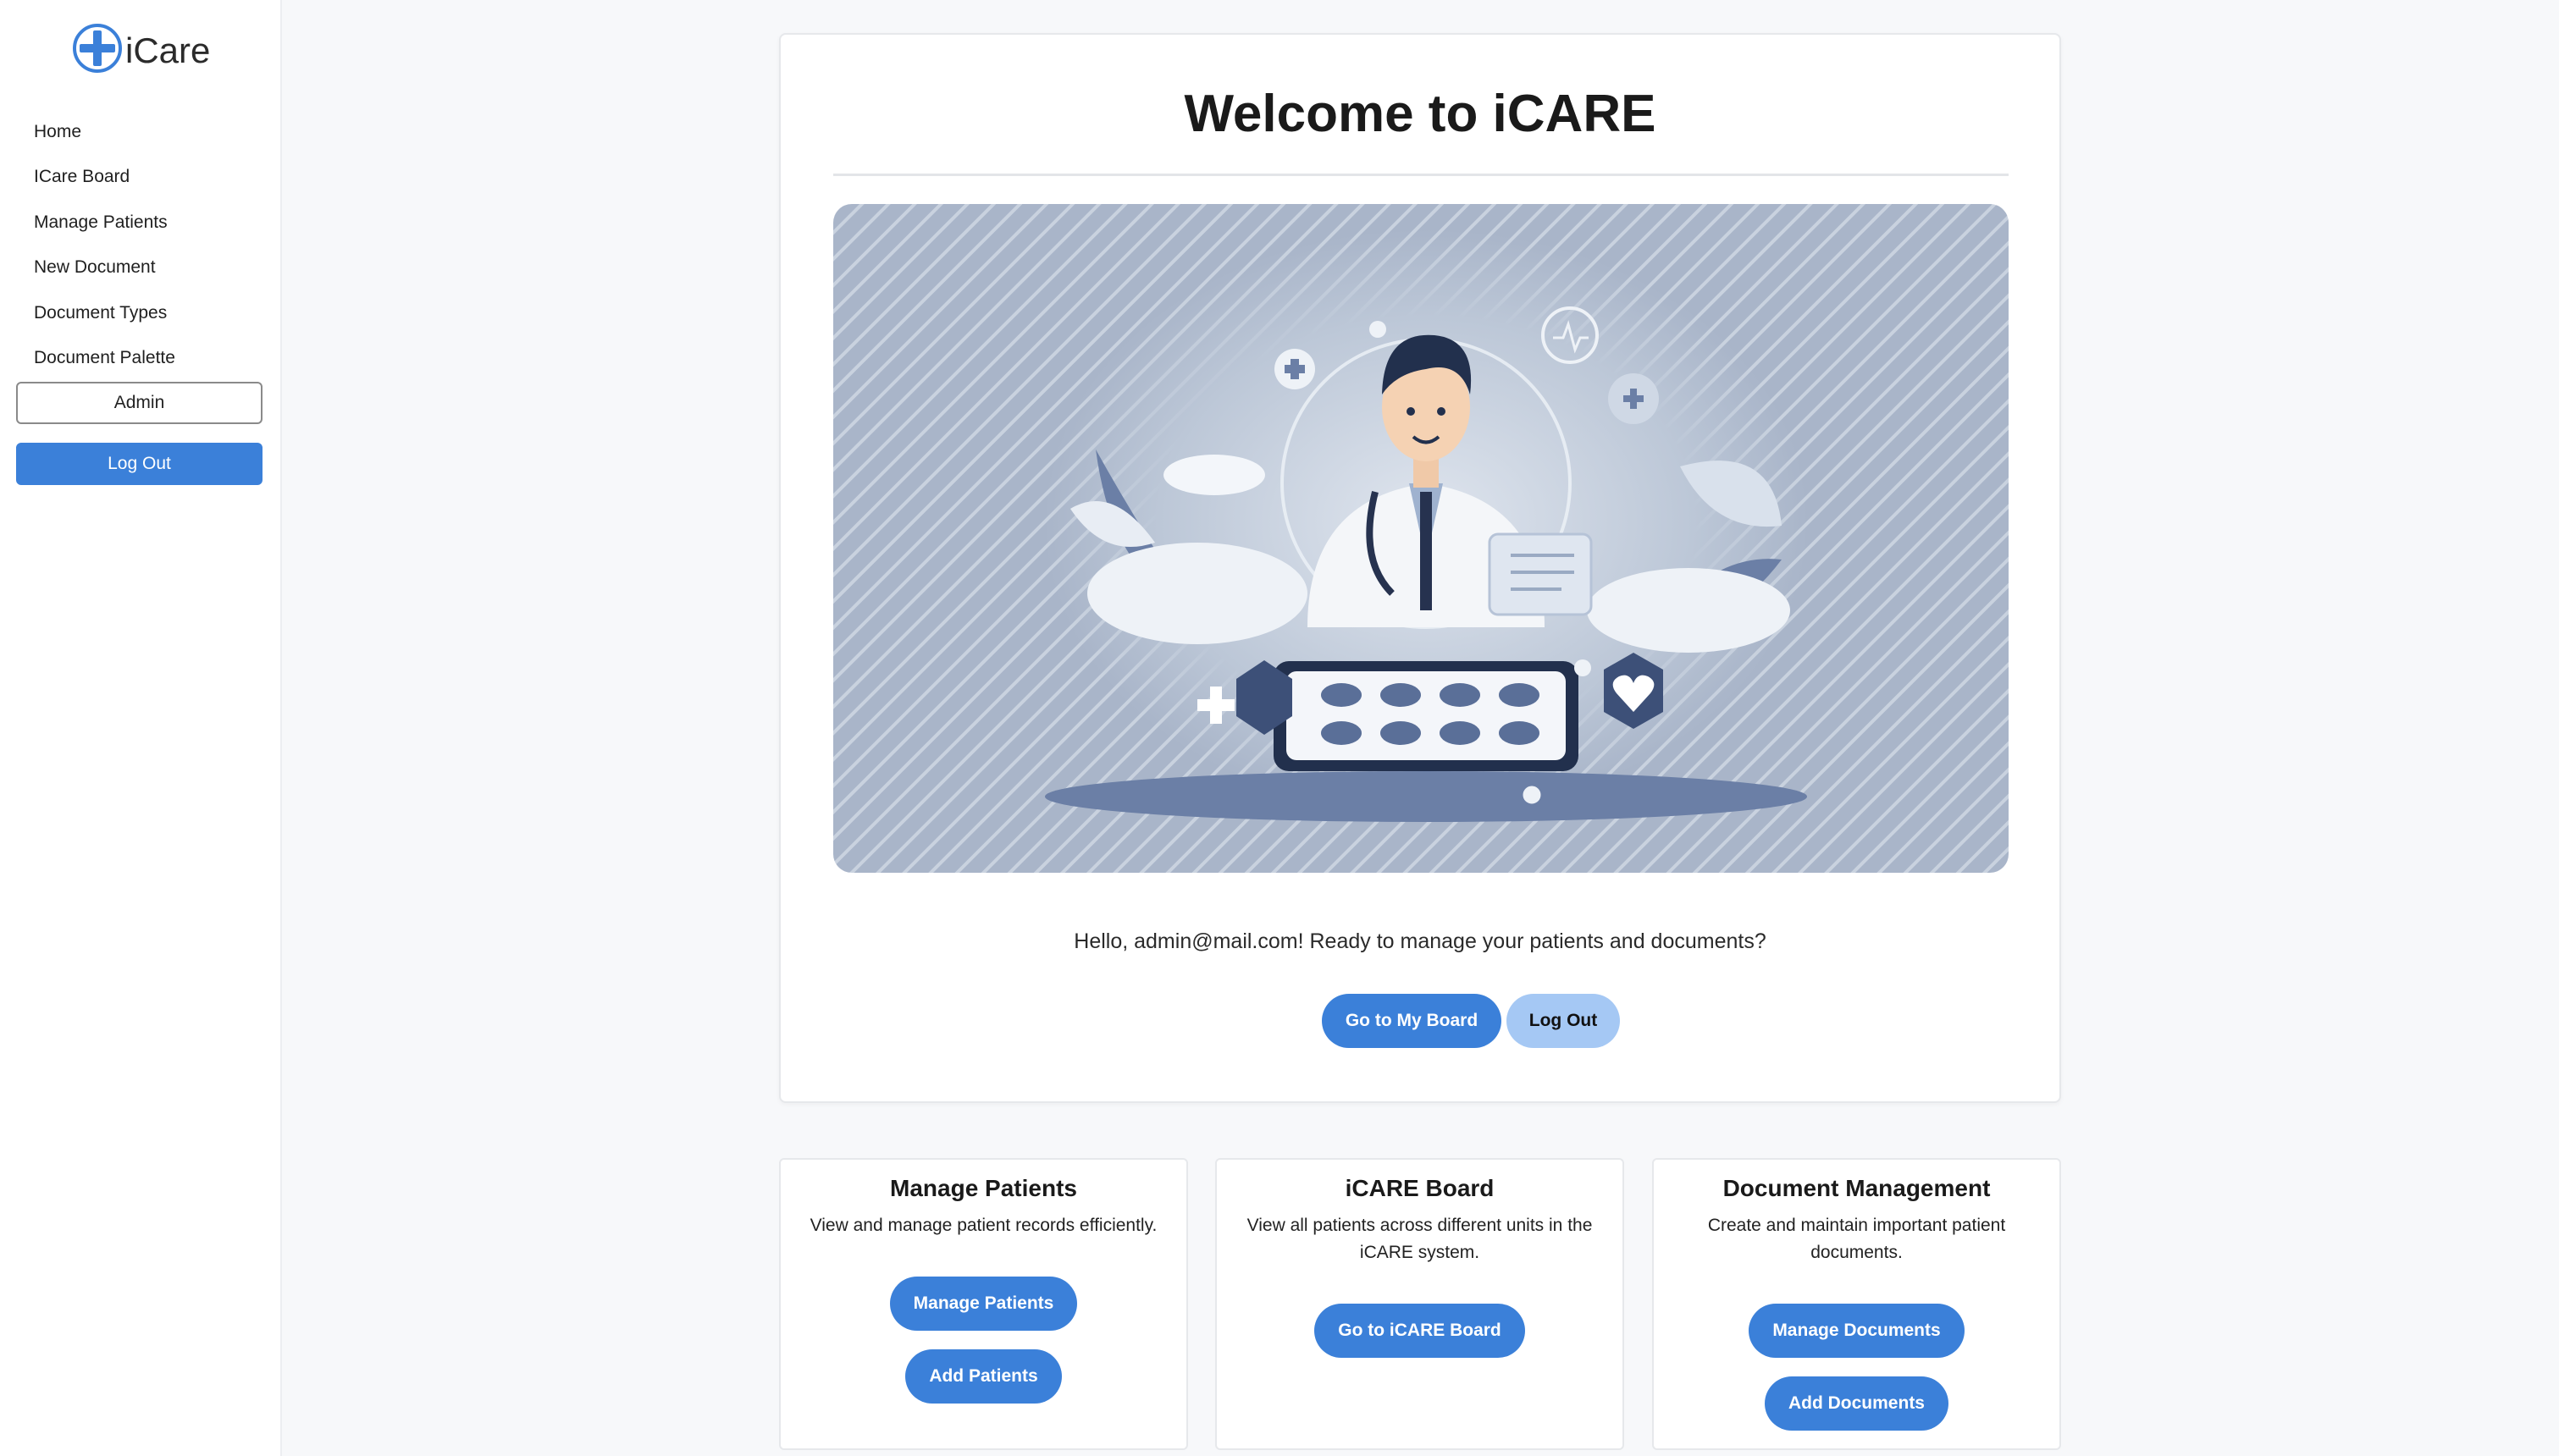 The image size is (2559, 1456). I want to click on feature-actions: Manage Patients Add Patients, so click(983, 1340).